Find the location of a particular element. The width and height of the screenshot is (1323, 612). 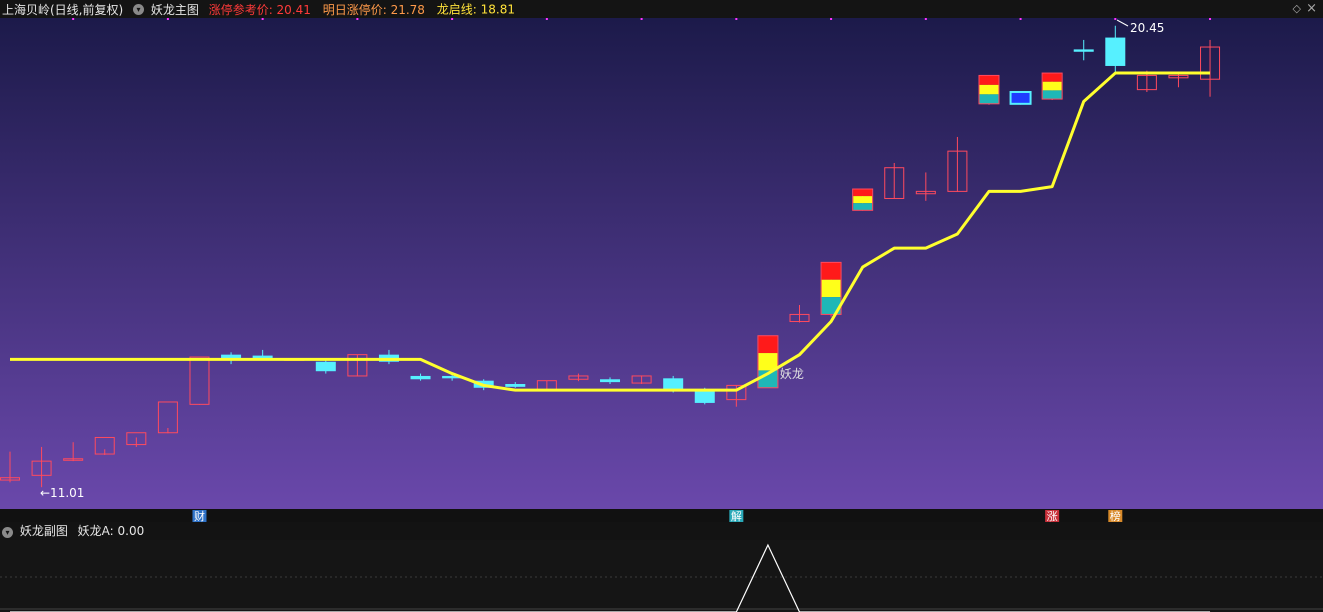

event-tag-label: 涨 is located at coordinates (1052, 516).